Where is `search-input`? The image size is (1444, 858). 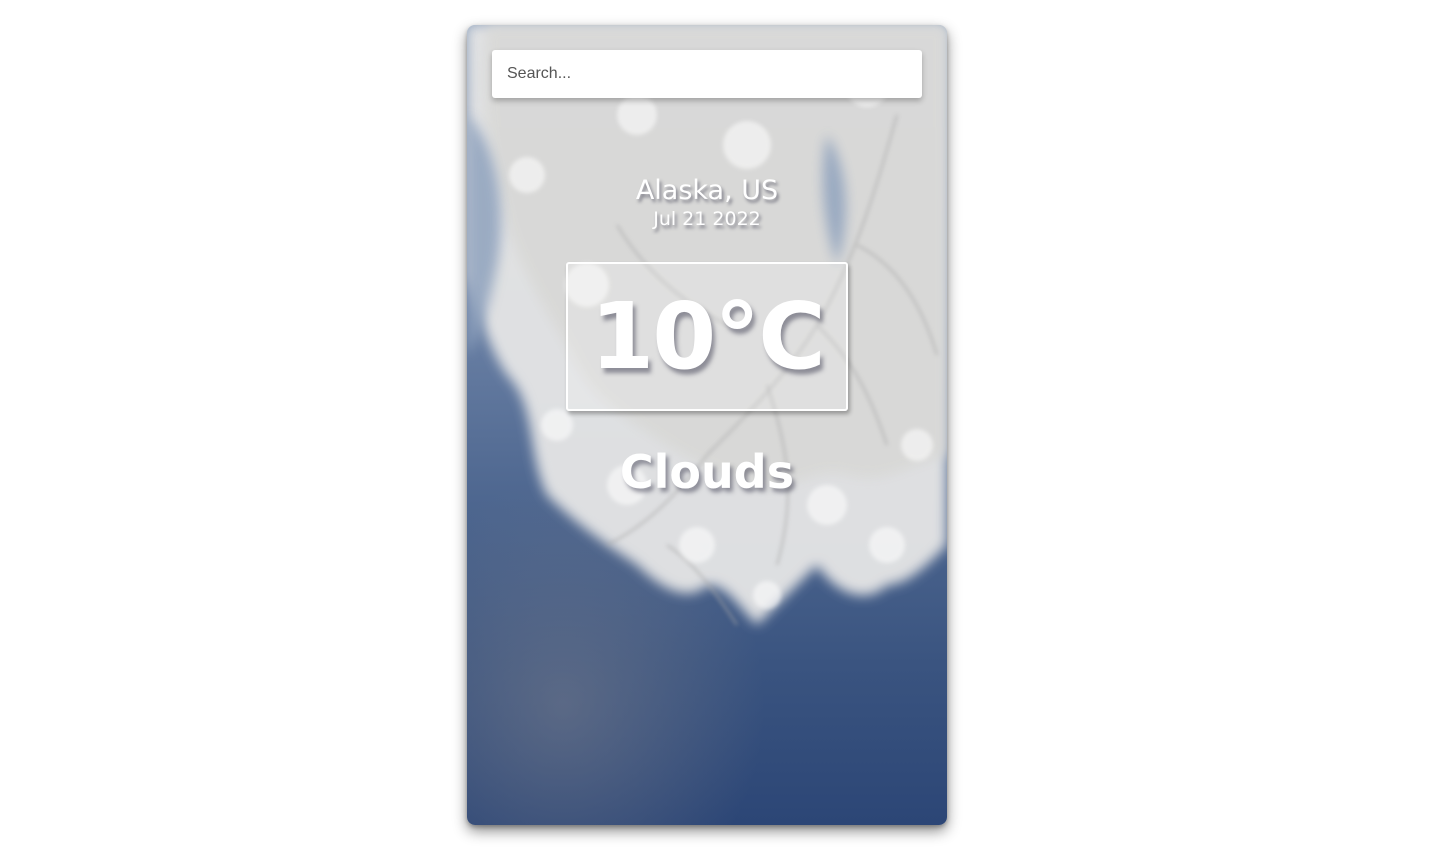
search-input is located at coordinates (707, 74).